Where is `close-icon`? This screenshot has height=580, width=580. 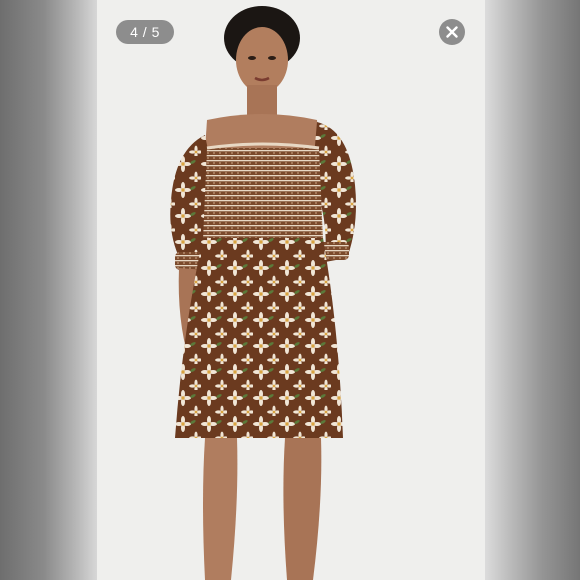
close-icon is located at coordinates (452, 32).